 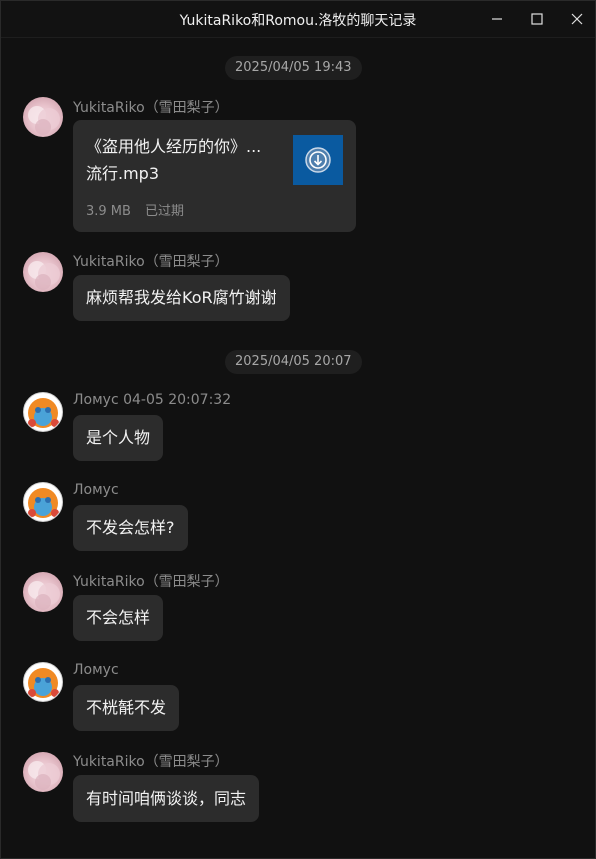 I want to click on close-button, so click(x=577, y=19).